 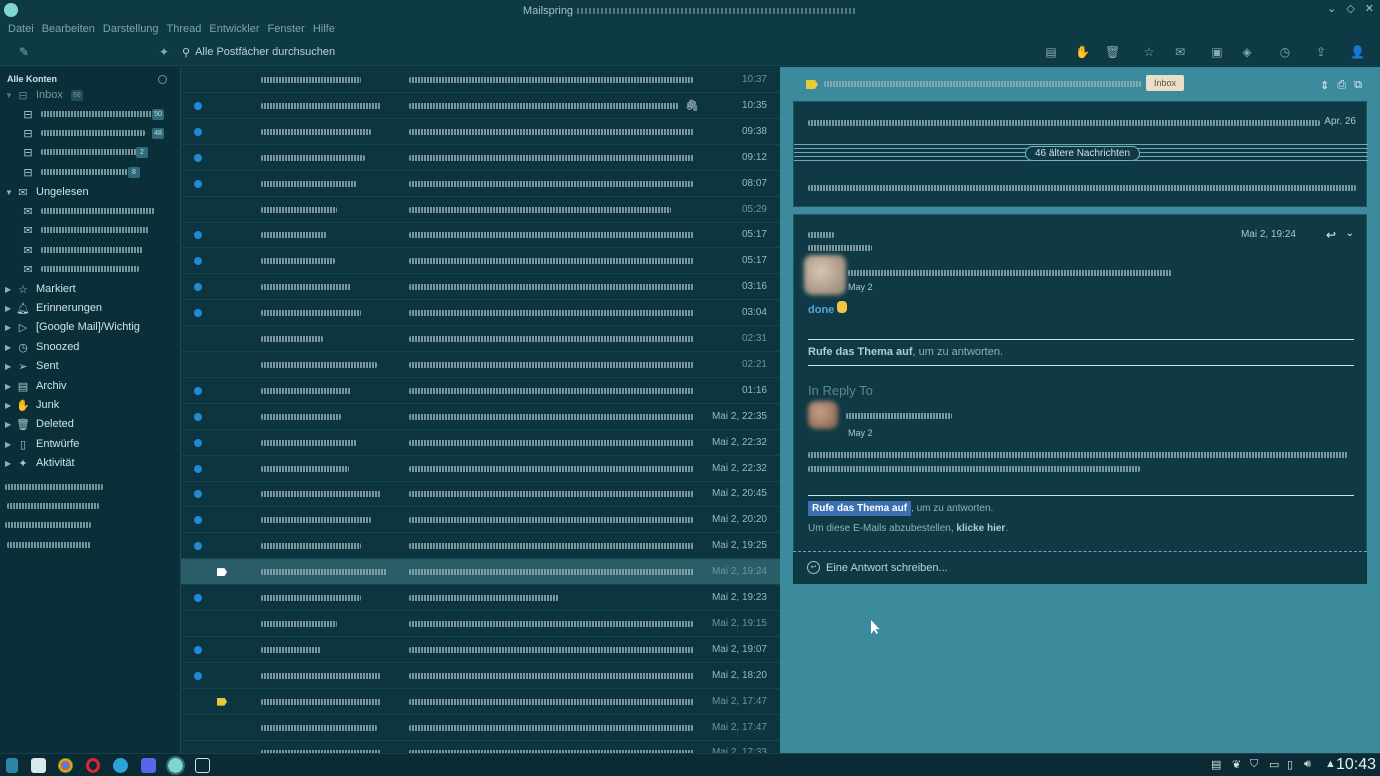 What do you see at coordinates (131, 30) in the screenshot?
I see `menu-darstellung: Darstellung` at bounding box center [131, 30].